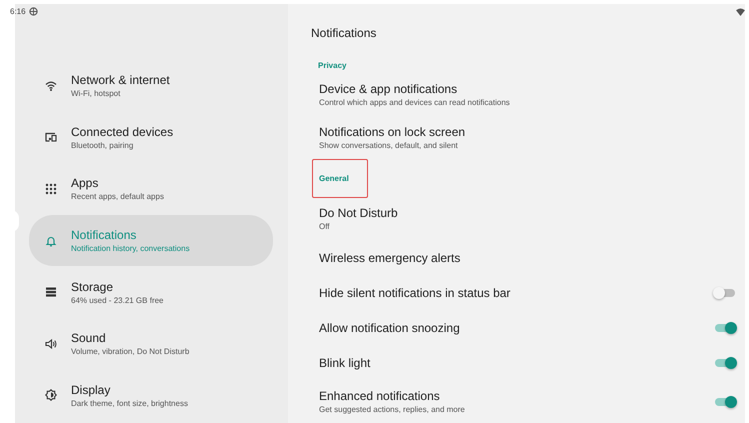 The height and width of the screenshot is (423, 749). I want to click on status-time: 6:16, so click(18, 11).